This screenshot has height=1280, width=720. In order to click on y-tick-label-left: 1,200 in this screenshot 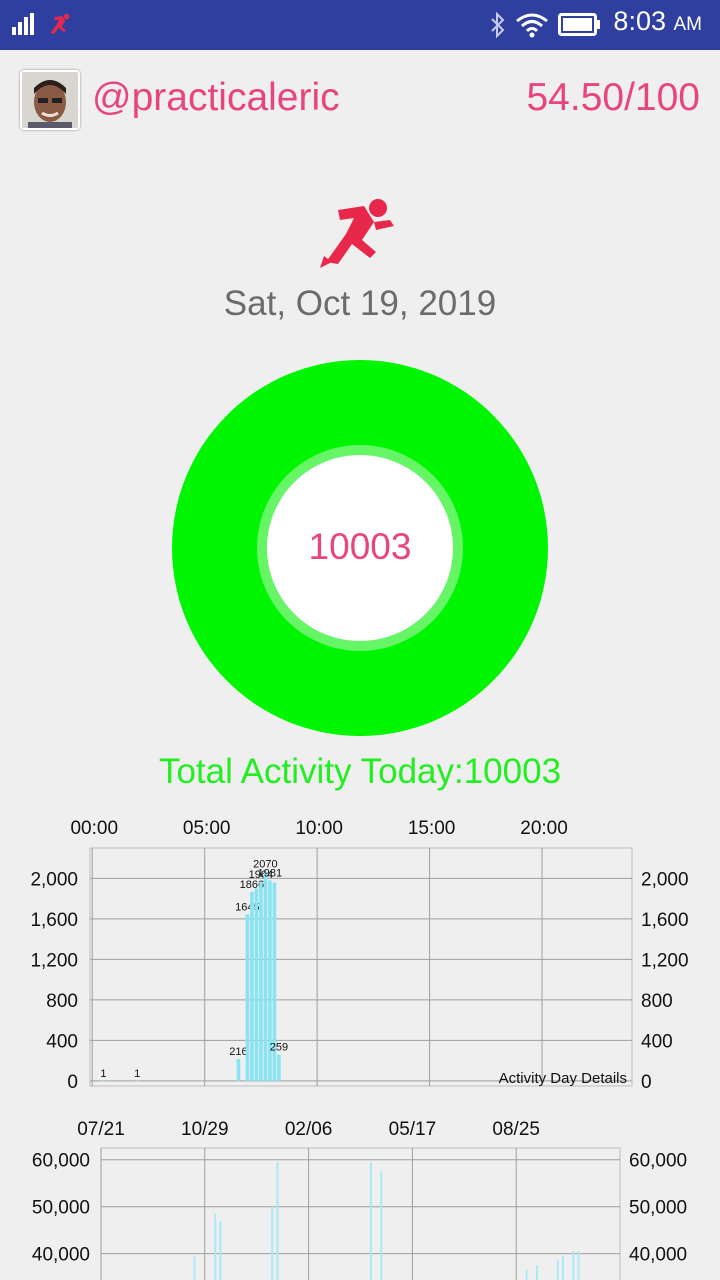, I will do `click(54, 960)`.